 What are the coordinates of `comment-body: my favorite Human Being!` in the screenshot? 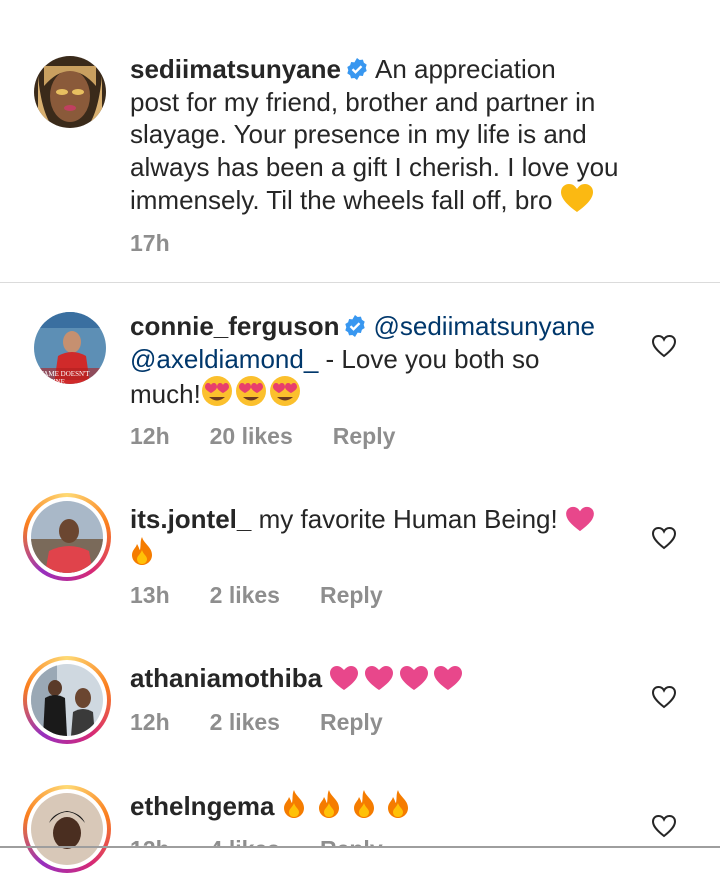 It's located at (408, 519).